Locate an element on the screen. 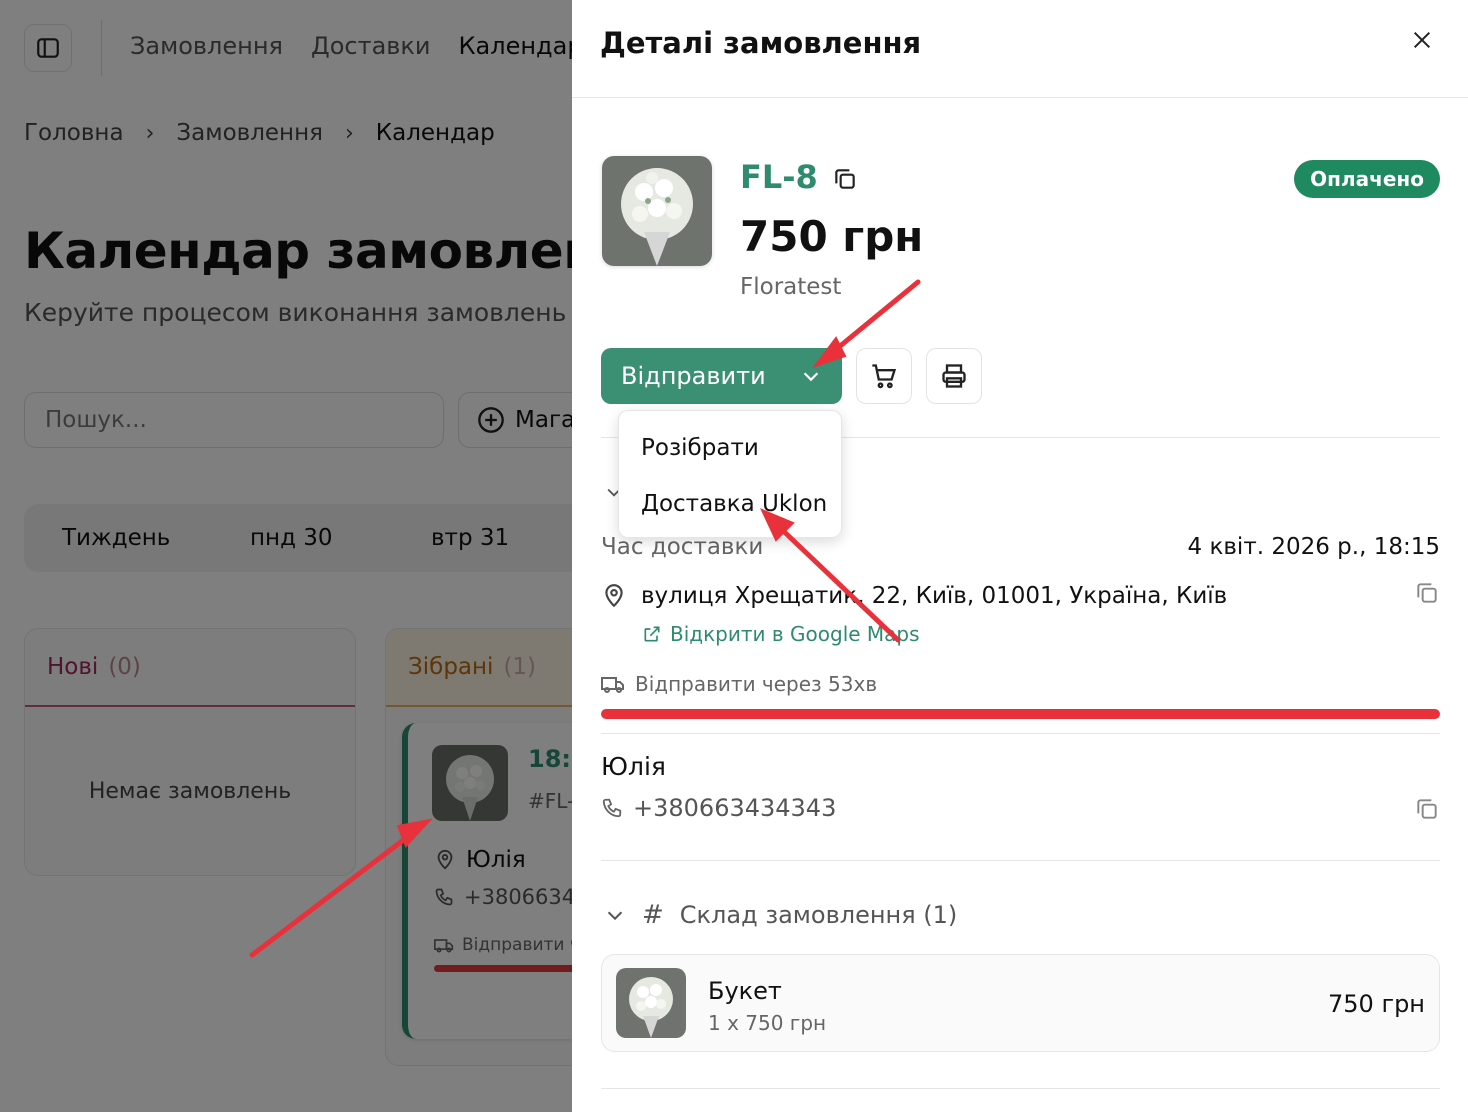 The height and width of the screenshot is (1112, 1468). urgency-bar is located at coordinates (1020, 714).